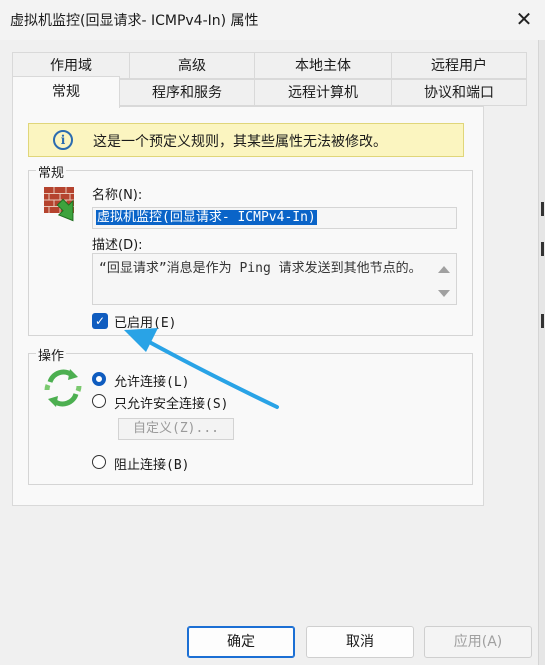 The image size is (545, 665). I want to click on info-banner-text: 这是一个预定义规则，其某些属性无法被修改。, so click(240, 142).